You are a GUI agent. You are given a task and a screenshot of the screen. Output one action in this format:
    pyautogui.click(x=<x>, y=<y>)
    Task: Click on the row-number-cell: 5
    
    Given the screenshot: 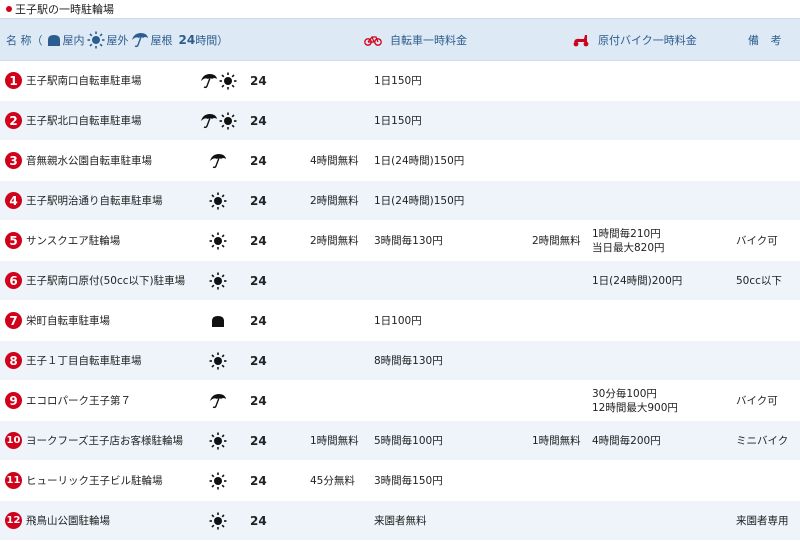 What is the action you would take?
    pyautogui.click(x=14, y=240)
    